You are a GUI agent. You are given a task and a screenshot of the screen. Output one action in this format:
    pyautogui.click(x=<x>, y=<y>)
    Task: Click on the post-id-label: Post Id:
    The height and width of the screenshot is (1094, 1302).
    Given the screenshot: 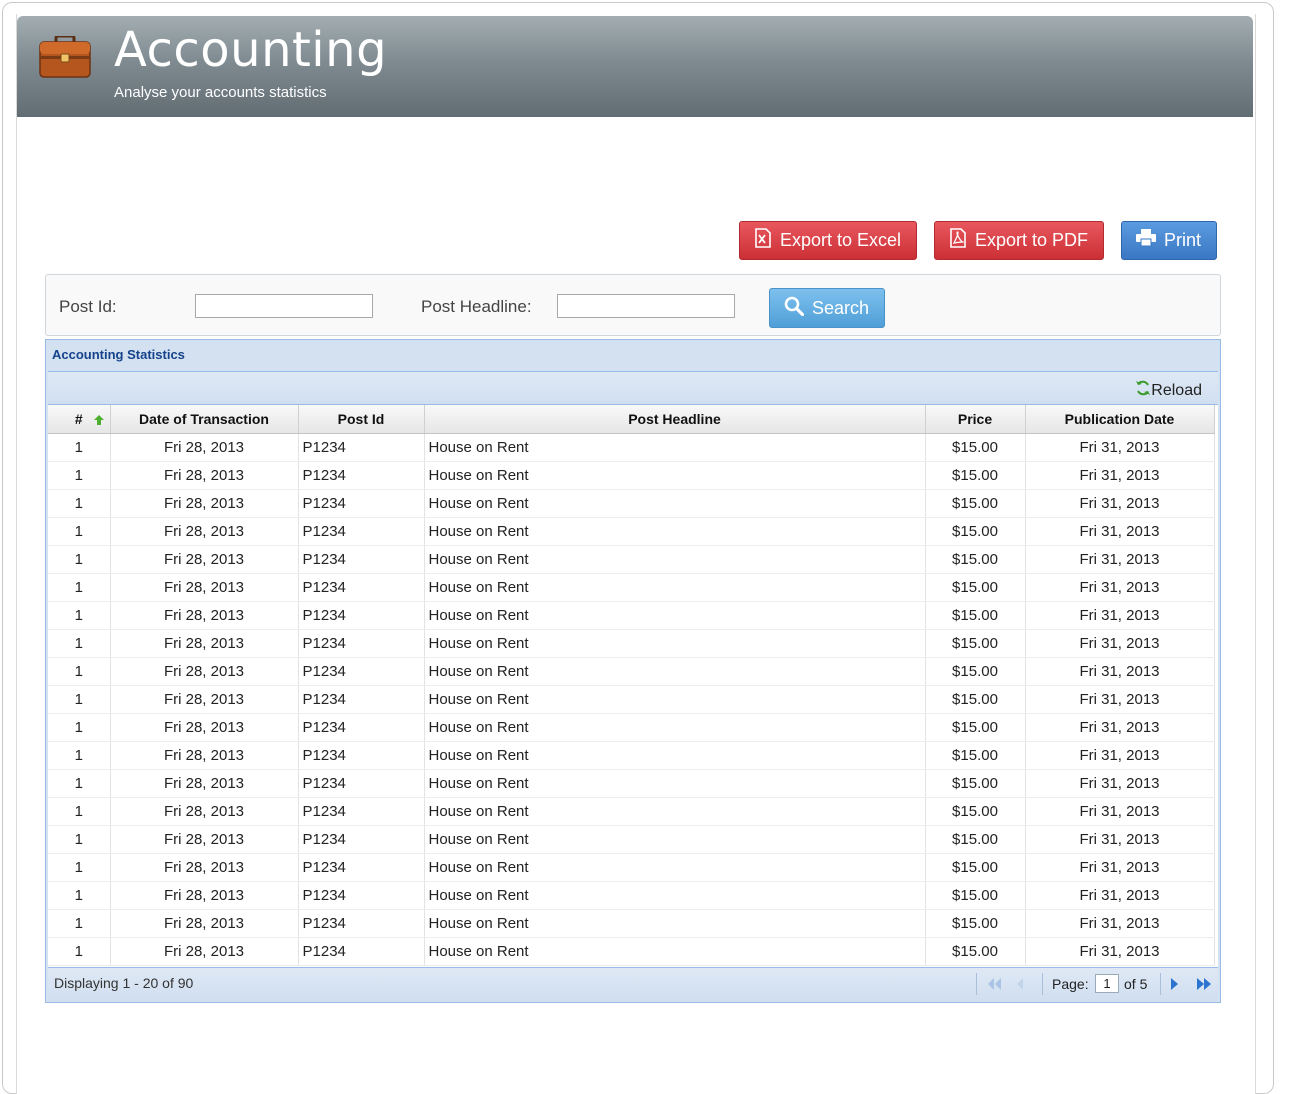 What is the action you would take?
    pyautogui.click(x=88, y=306)
    